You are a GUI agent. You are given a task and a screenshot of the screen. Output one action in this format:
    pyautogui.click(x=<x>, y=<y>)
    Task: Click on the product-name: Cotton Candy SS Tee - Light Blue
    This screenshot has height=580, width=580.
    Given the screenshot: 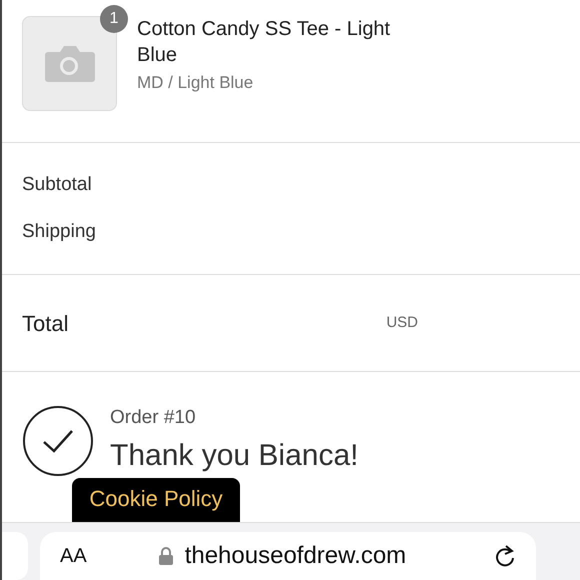 What is the action you would take?
    pyautogui.click(x=264, y=42)
    